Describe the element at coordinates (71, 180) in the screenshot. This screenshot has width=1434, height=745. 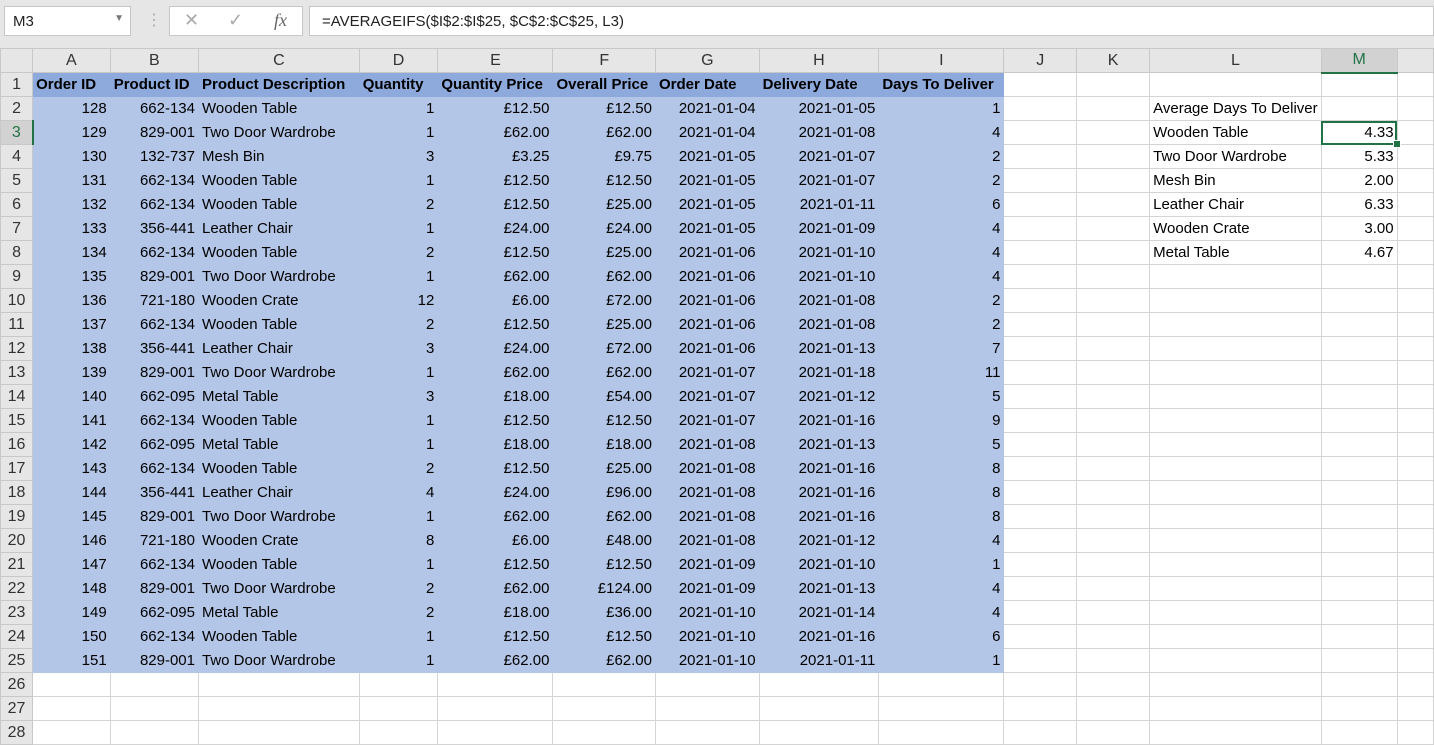
I see `data-cell: 131` at that location.